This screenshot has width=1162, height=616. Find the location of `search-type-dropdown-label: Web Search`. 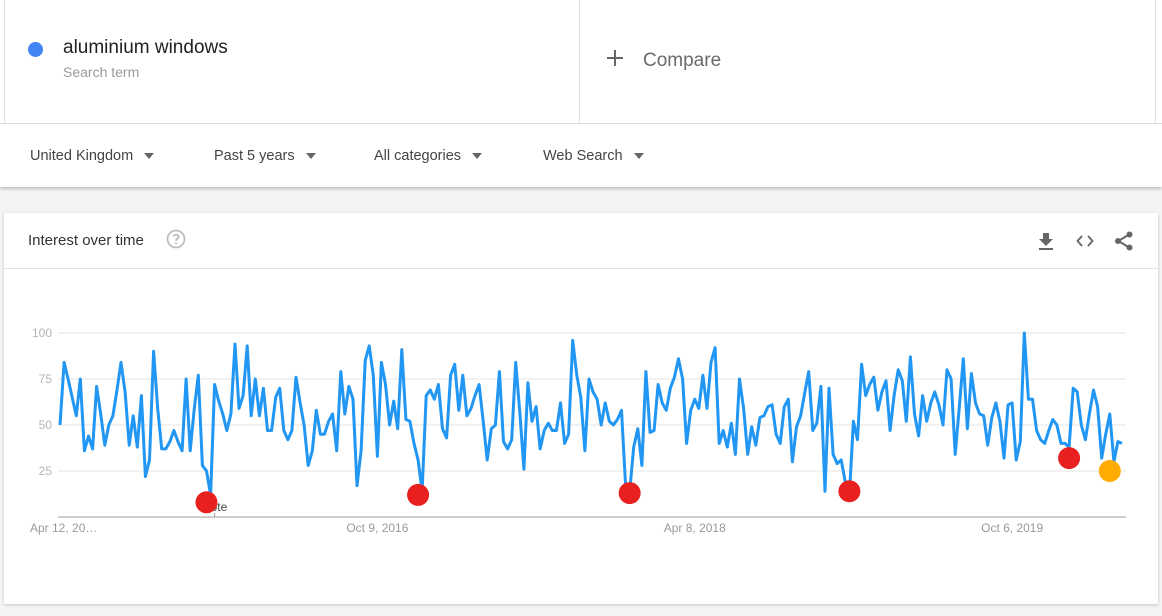

search-type-dropdown-label: Web Search is located at coordinates (583, 156).